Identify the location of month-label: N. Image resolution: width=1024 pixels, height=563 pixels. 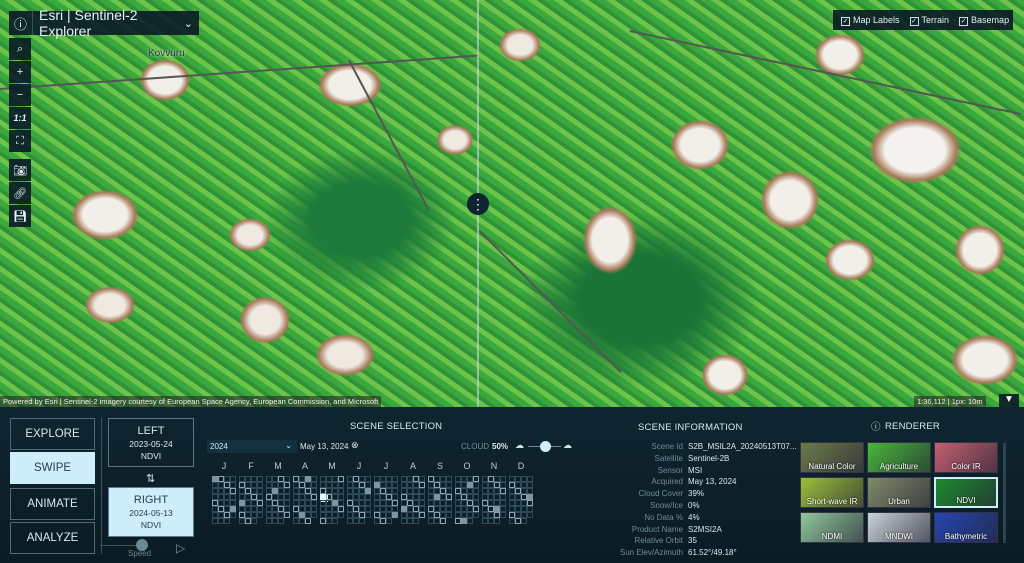
(494, 466).